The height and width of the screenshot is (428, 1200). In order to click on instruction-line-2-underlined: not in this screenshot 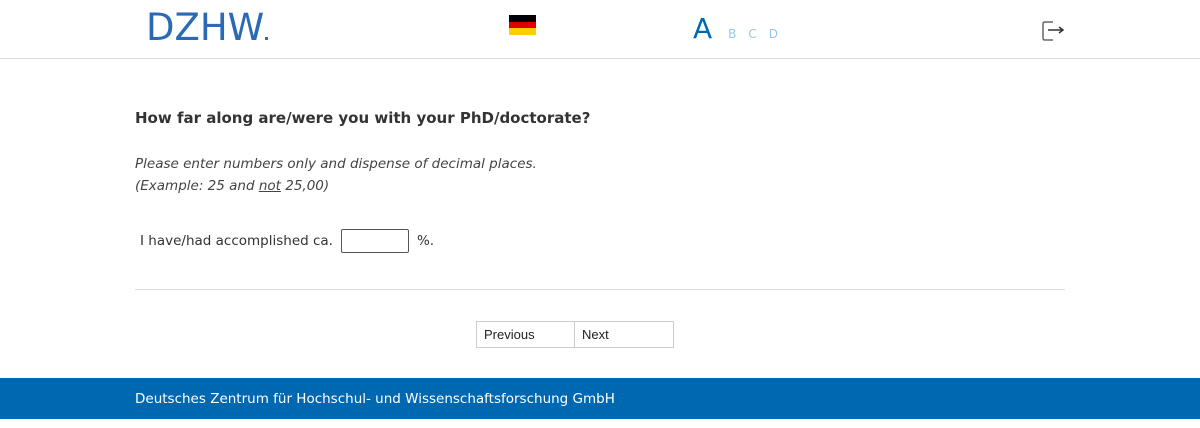, I will do `click(269, 186)`.